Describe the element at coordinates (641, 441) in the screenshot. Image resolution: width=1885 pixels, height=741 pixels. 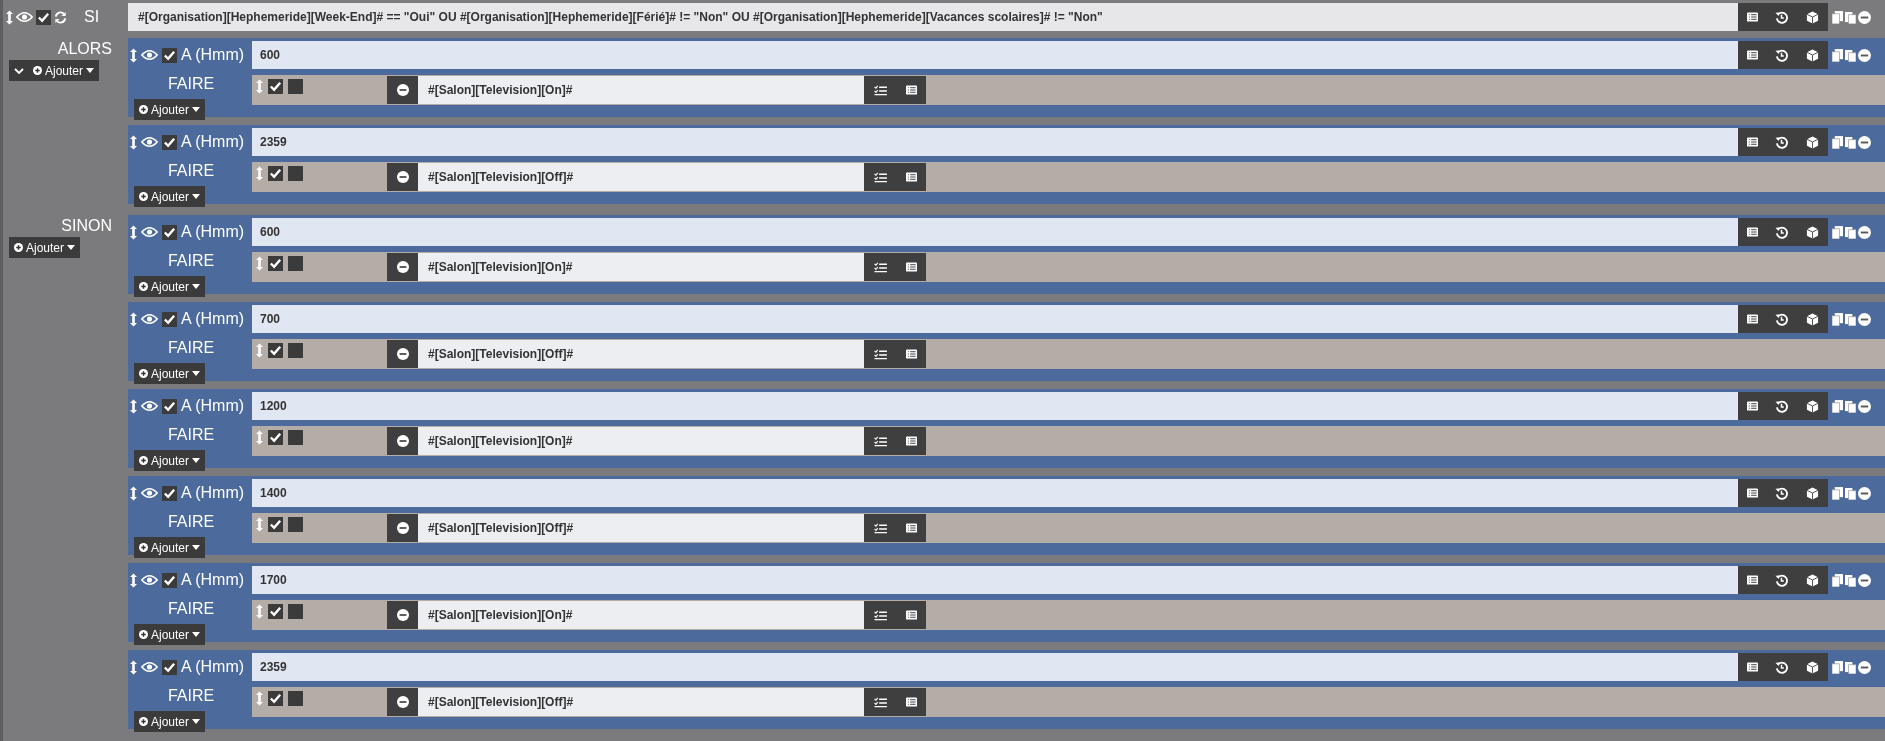
I see `command-field: #[Salon][Television][On]#` at that location.